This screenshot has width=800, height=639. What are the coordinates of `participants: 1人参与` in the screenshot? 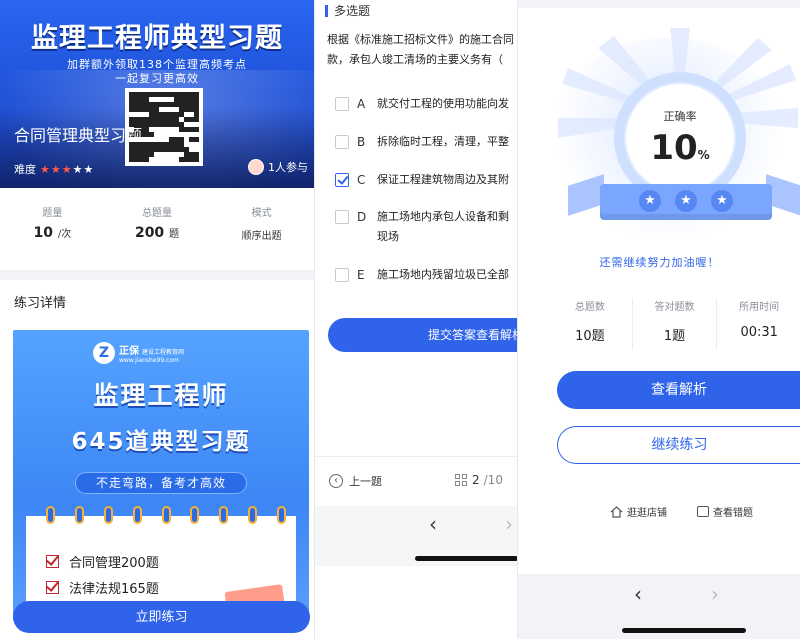 It's located at (278, 167).